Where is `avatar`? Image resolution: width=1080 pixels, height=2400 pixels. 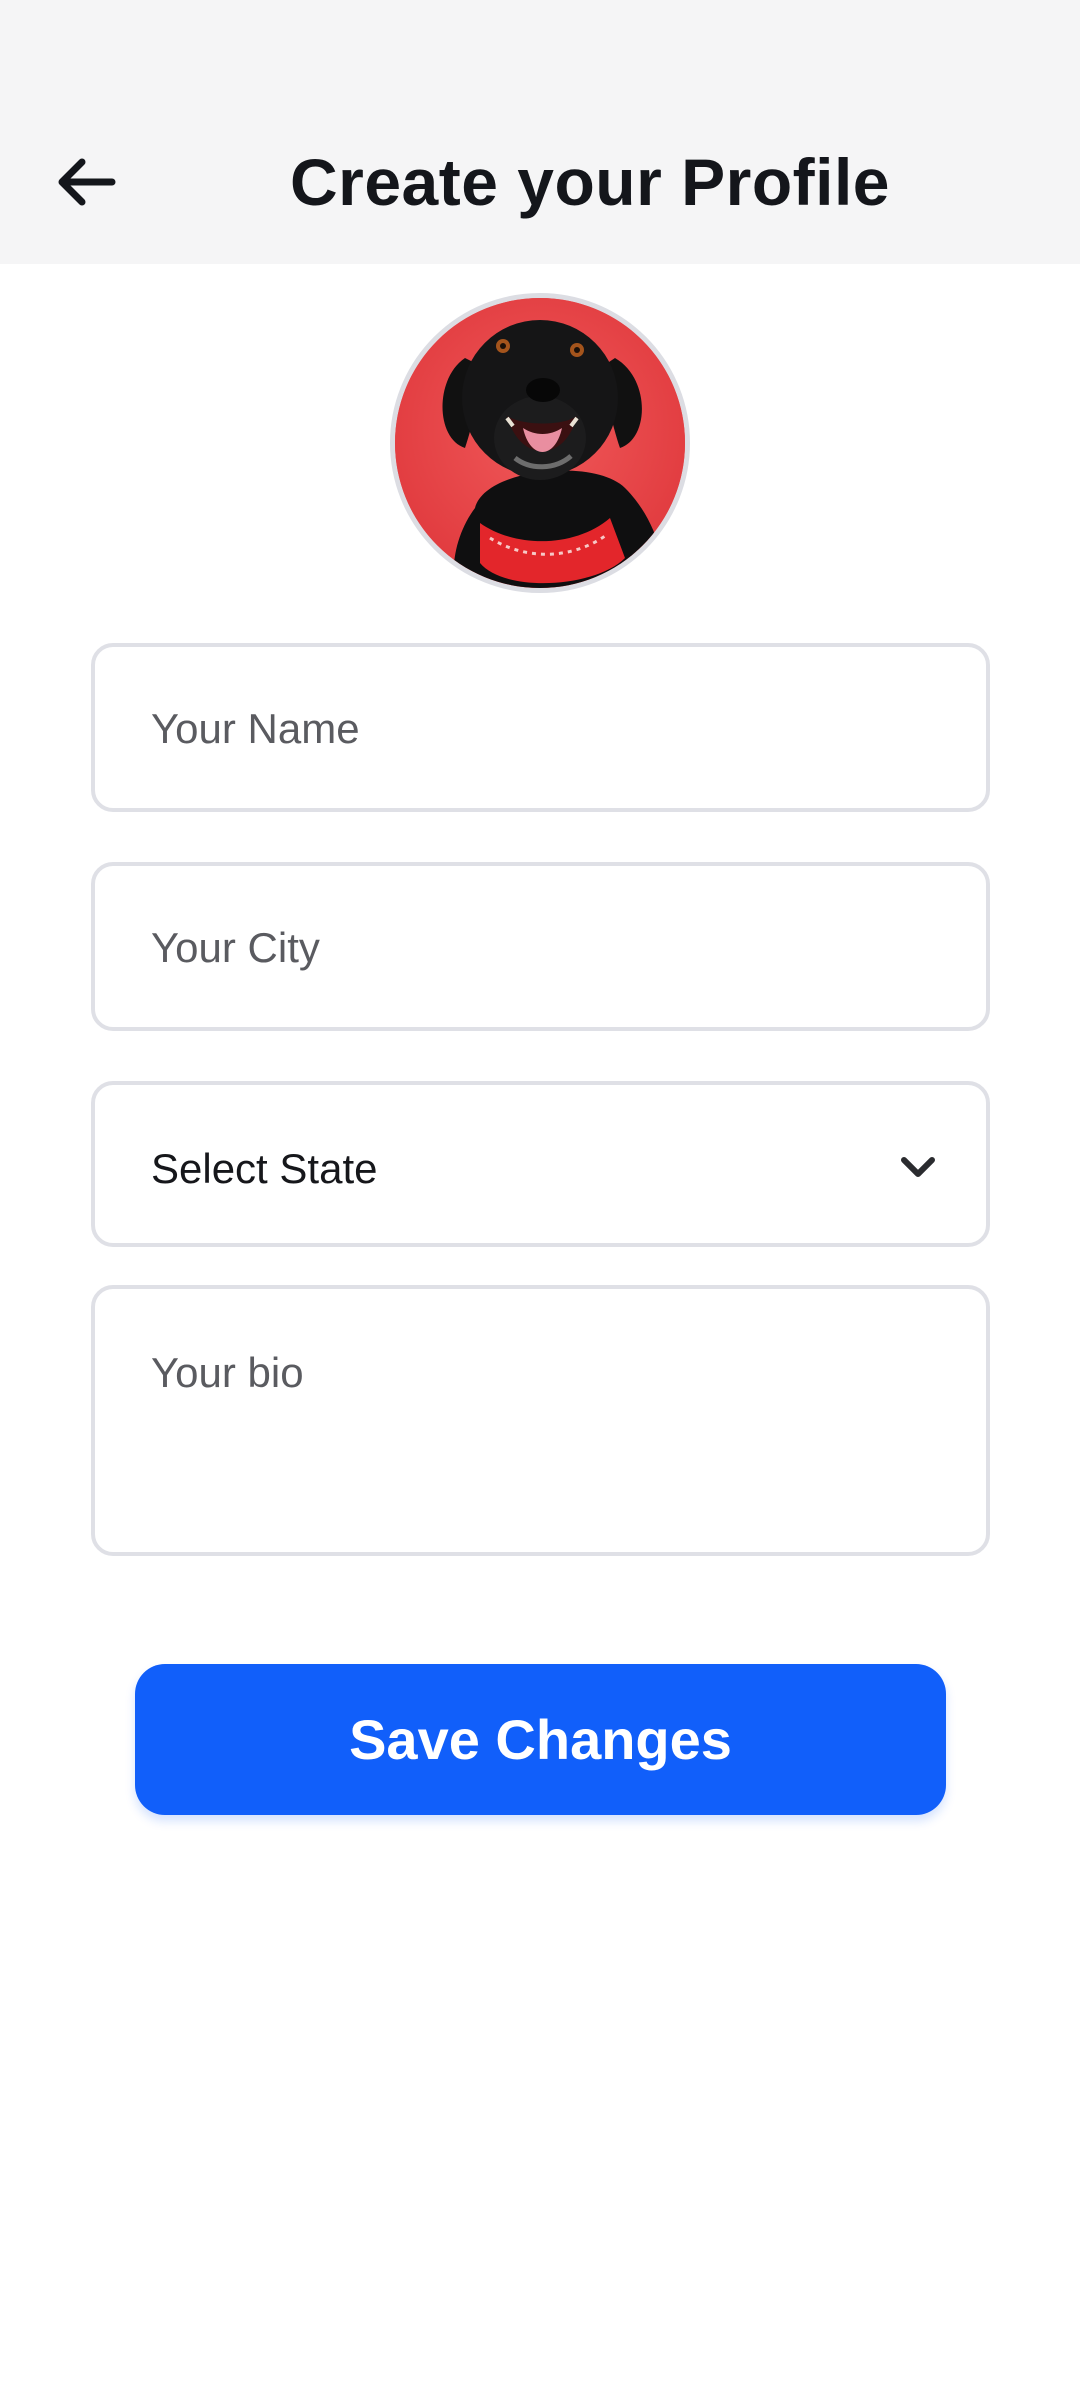
avatar is located at coordinates (540, 443).